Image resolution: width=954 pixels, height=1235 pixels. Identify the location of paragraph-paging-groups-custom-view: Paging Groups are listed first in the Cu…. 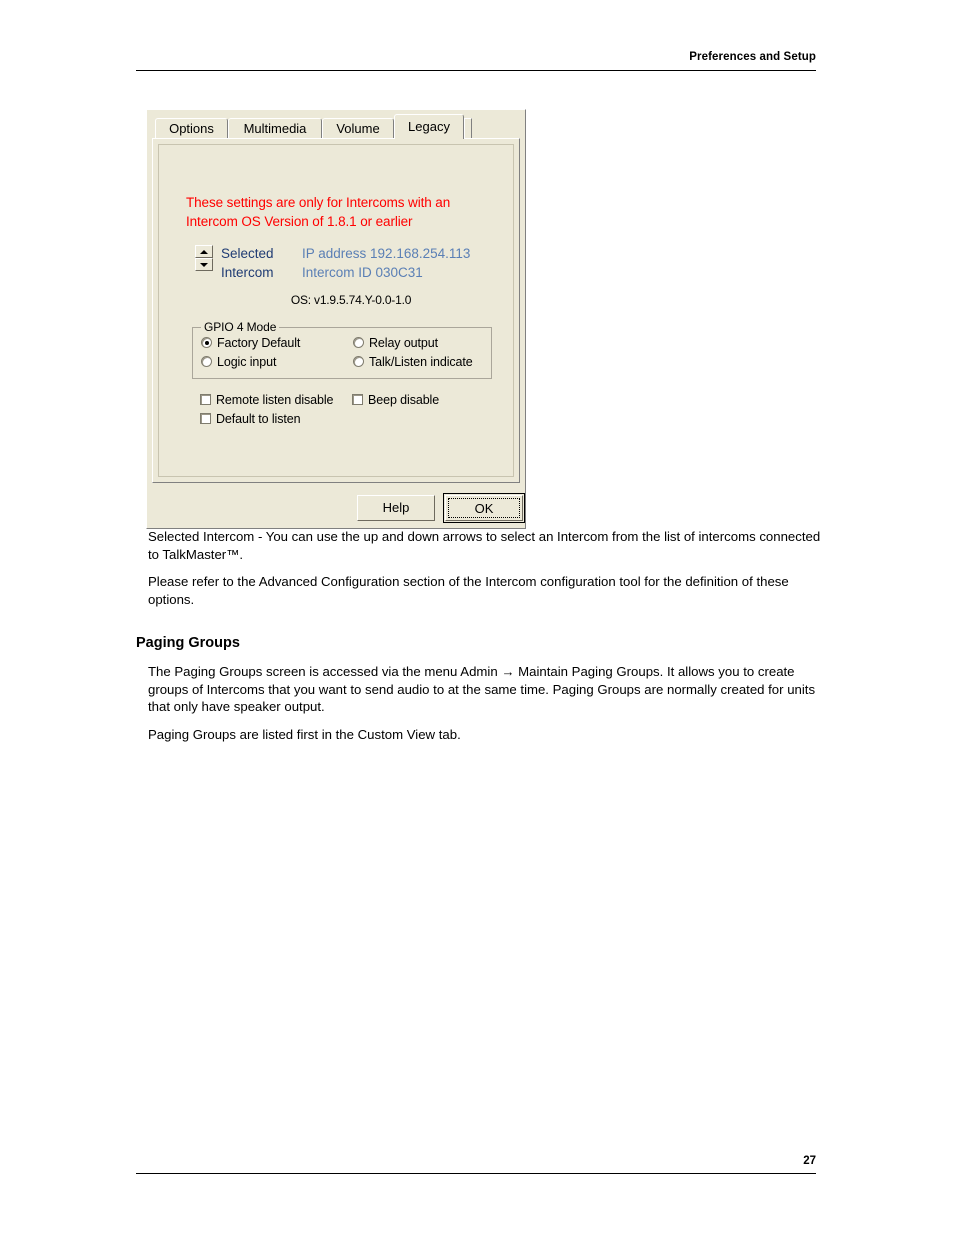
(304, 734).